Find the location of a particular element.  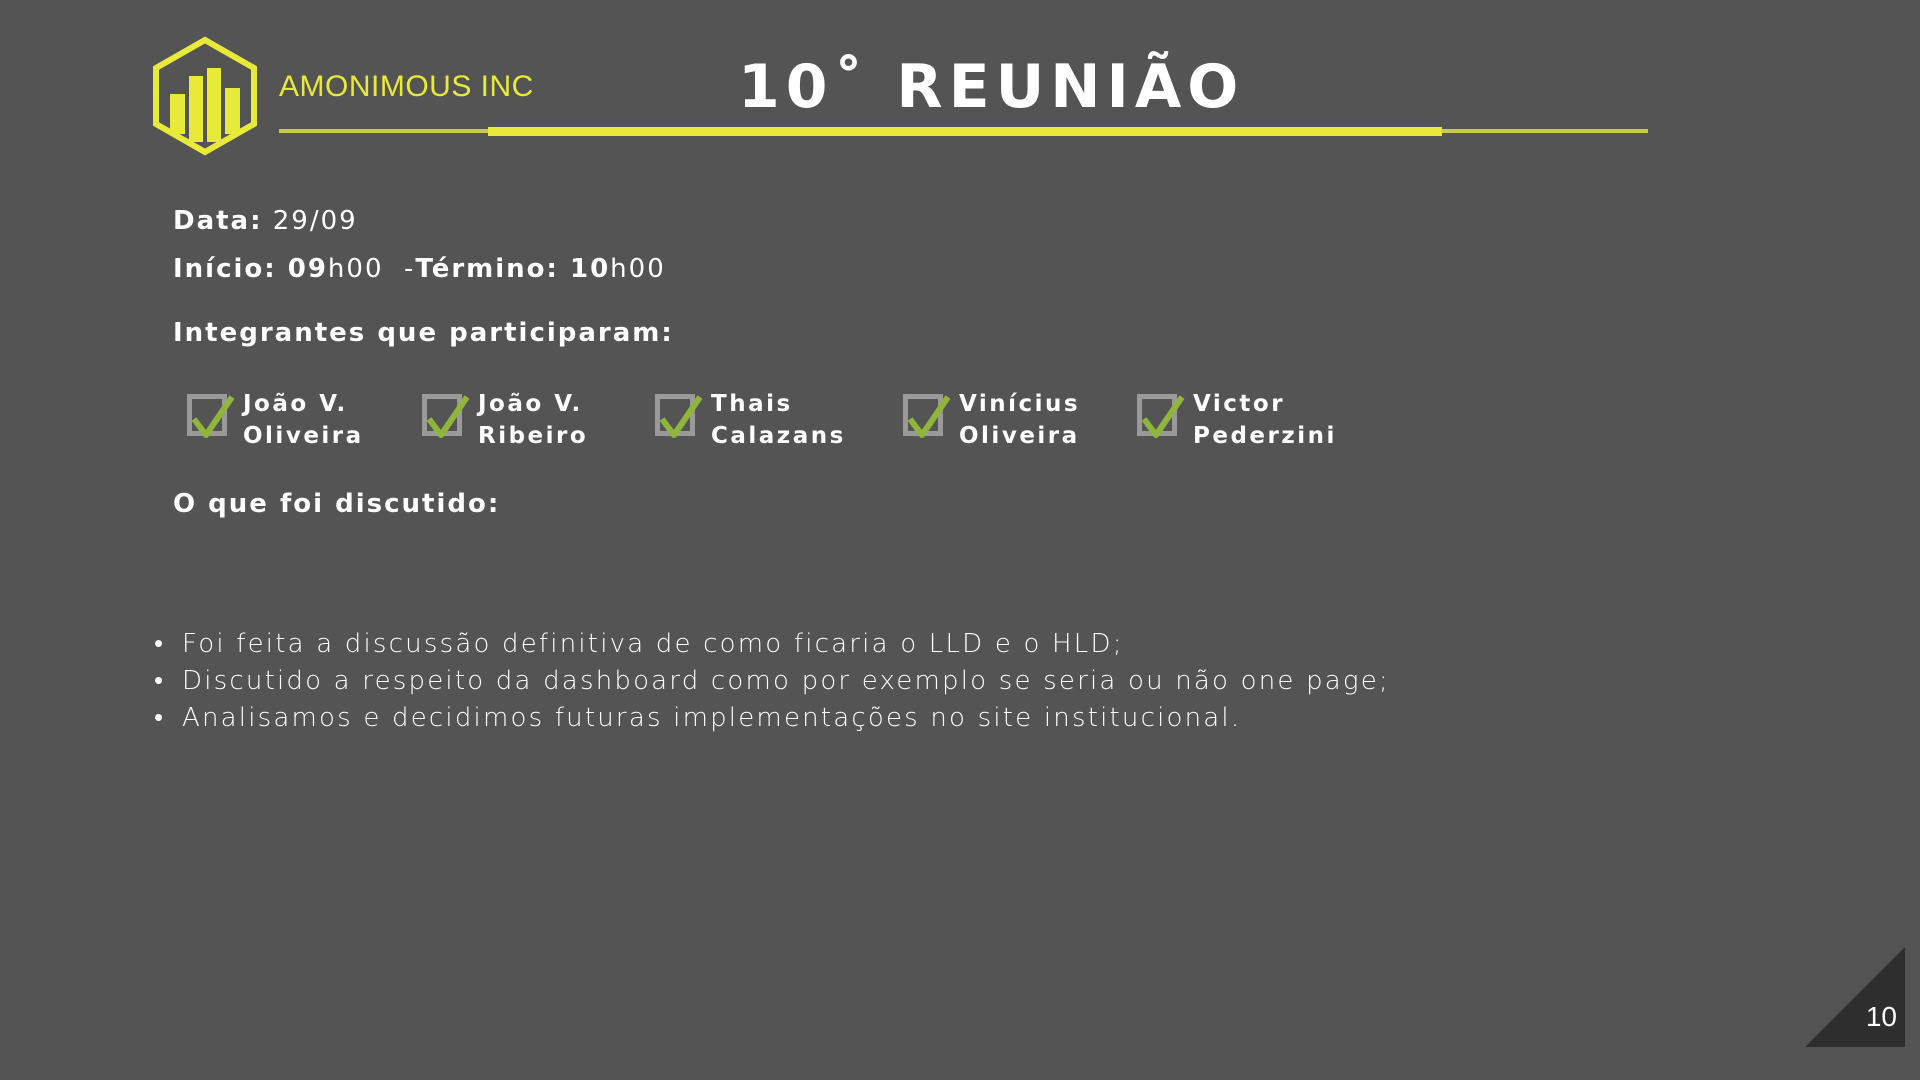

member-name: Victor Pederzini is located at coordinates (1265, 420).